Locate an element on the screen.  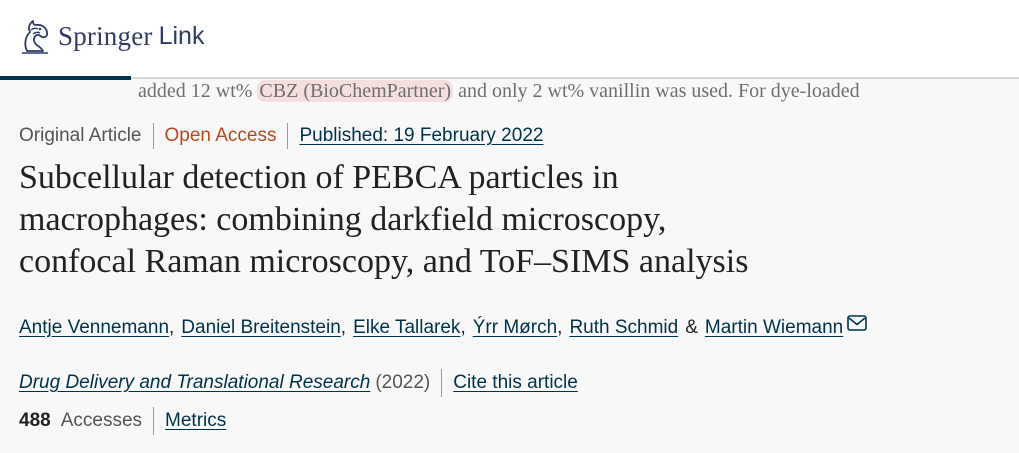
springer-link-logo: Springer Link is located at coordinates (111, 36).